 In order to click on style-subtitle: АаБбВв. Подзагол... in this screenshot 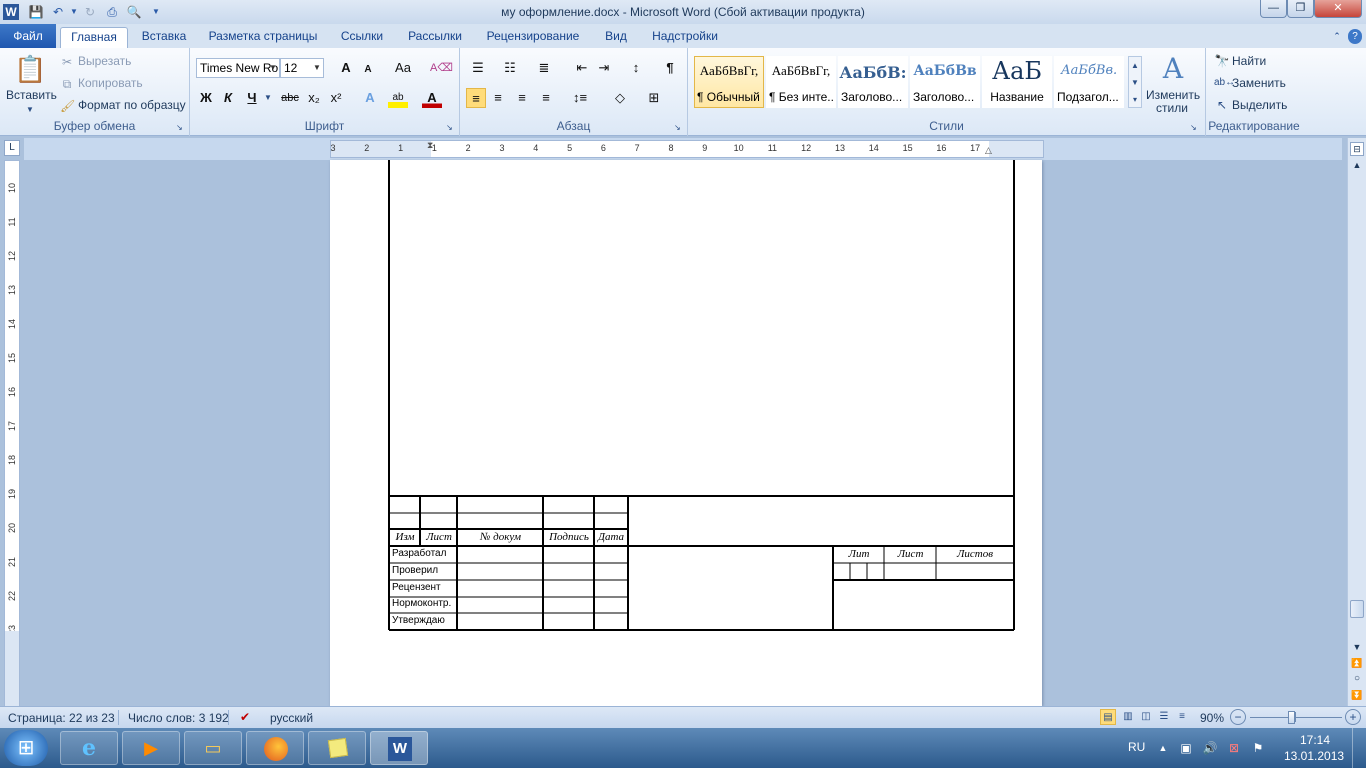, I will do `click(1089, 82)`.